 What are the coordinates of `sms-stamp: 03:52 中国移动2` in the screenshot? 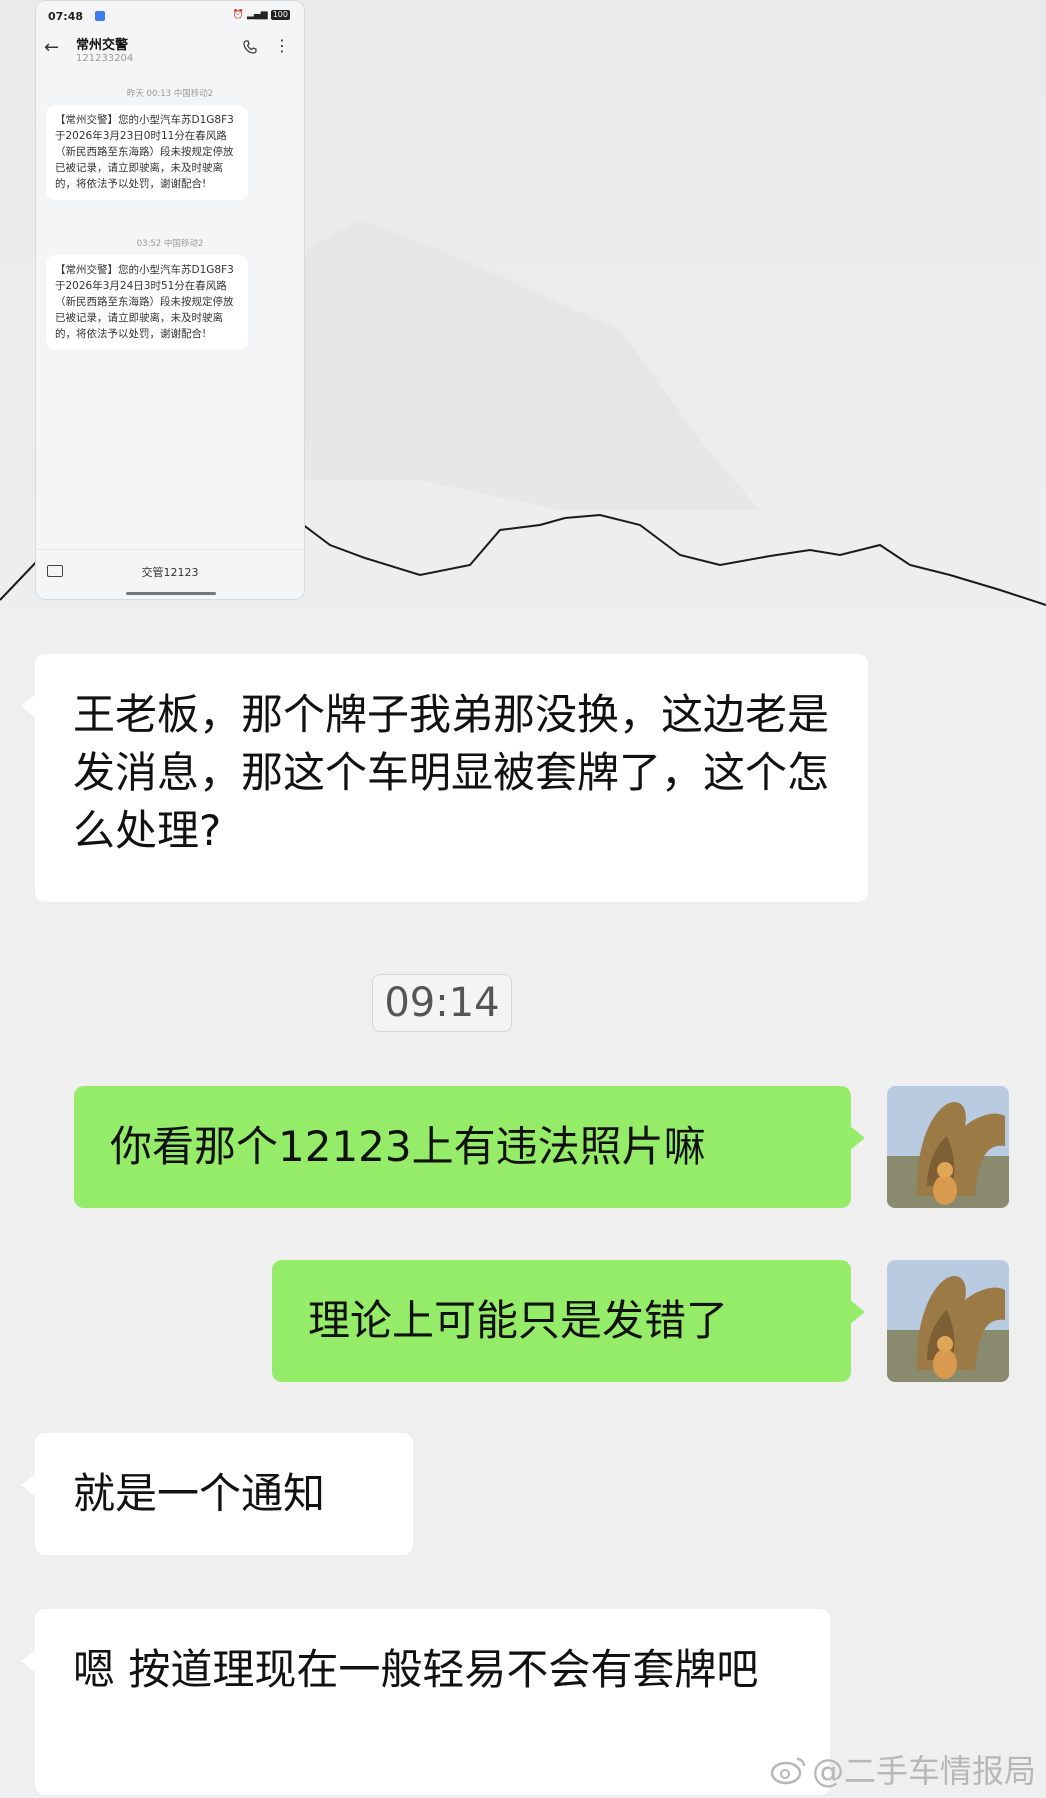 It's located at (170, 244).